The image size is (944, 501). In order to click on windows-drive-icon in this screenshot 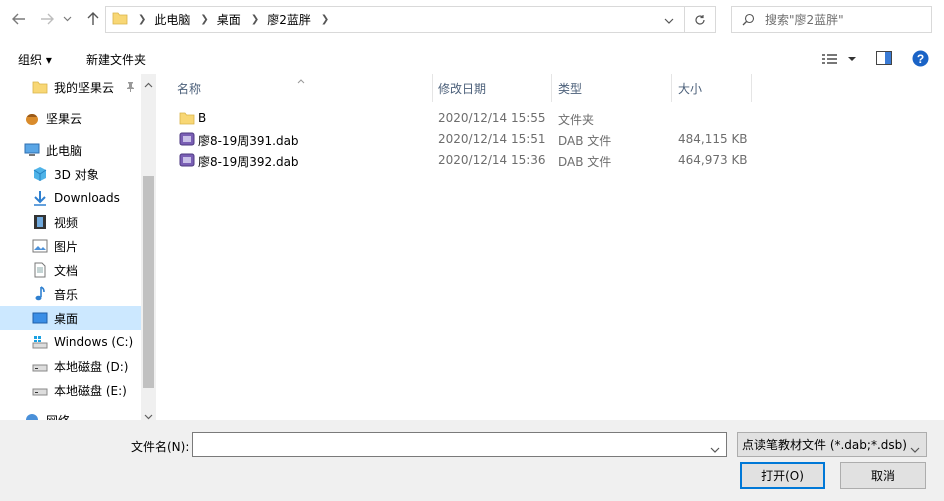, I will do `click(40, 342)`.